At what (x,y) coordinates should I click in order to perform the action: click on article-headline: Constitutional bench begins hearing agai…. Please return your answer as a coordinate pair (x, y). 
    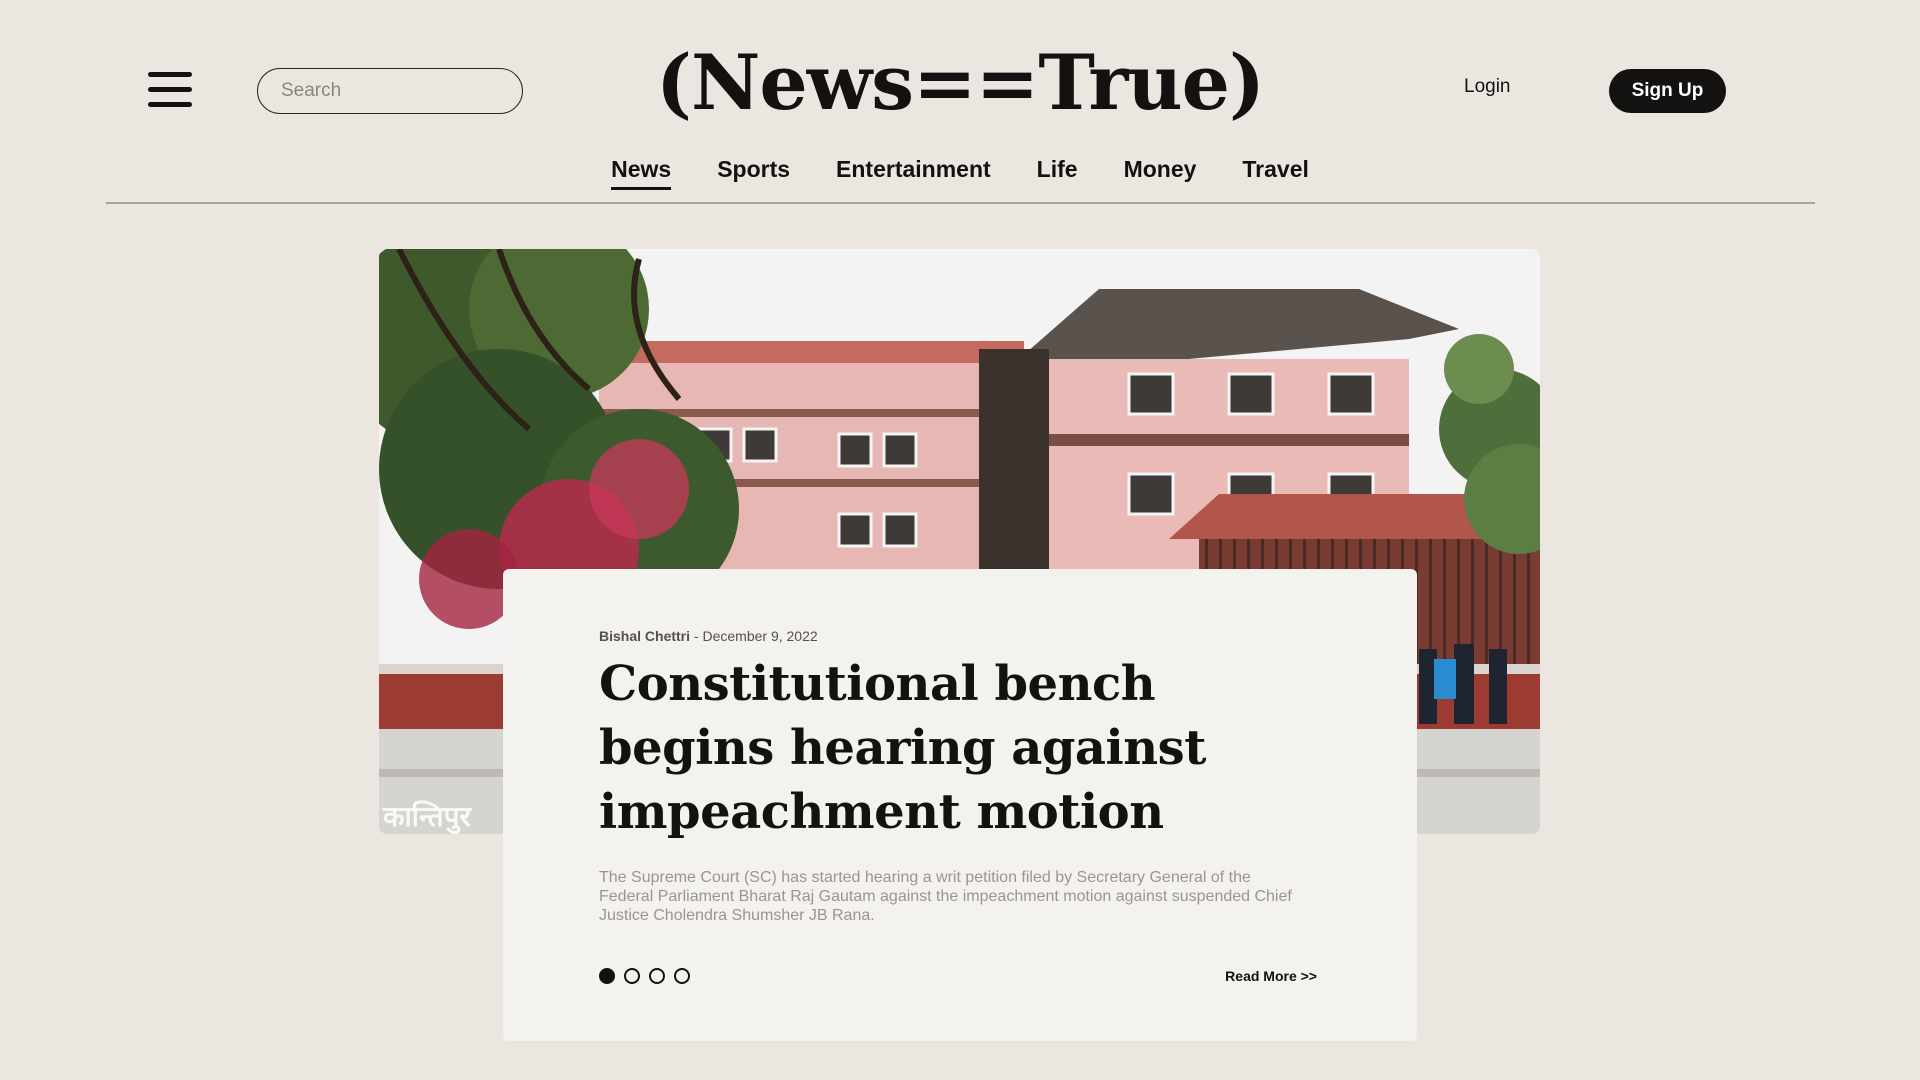
    Looking at the image, I should click on (959, 748).